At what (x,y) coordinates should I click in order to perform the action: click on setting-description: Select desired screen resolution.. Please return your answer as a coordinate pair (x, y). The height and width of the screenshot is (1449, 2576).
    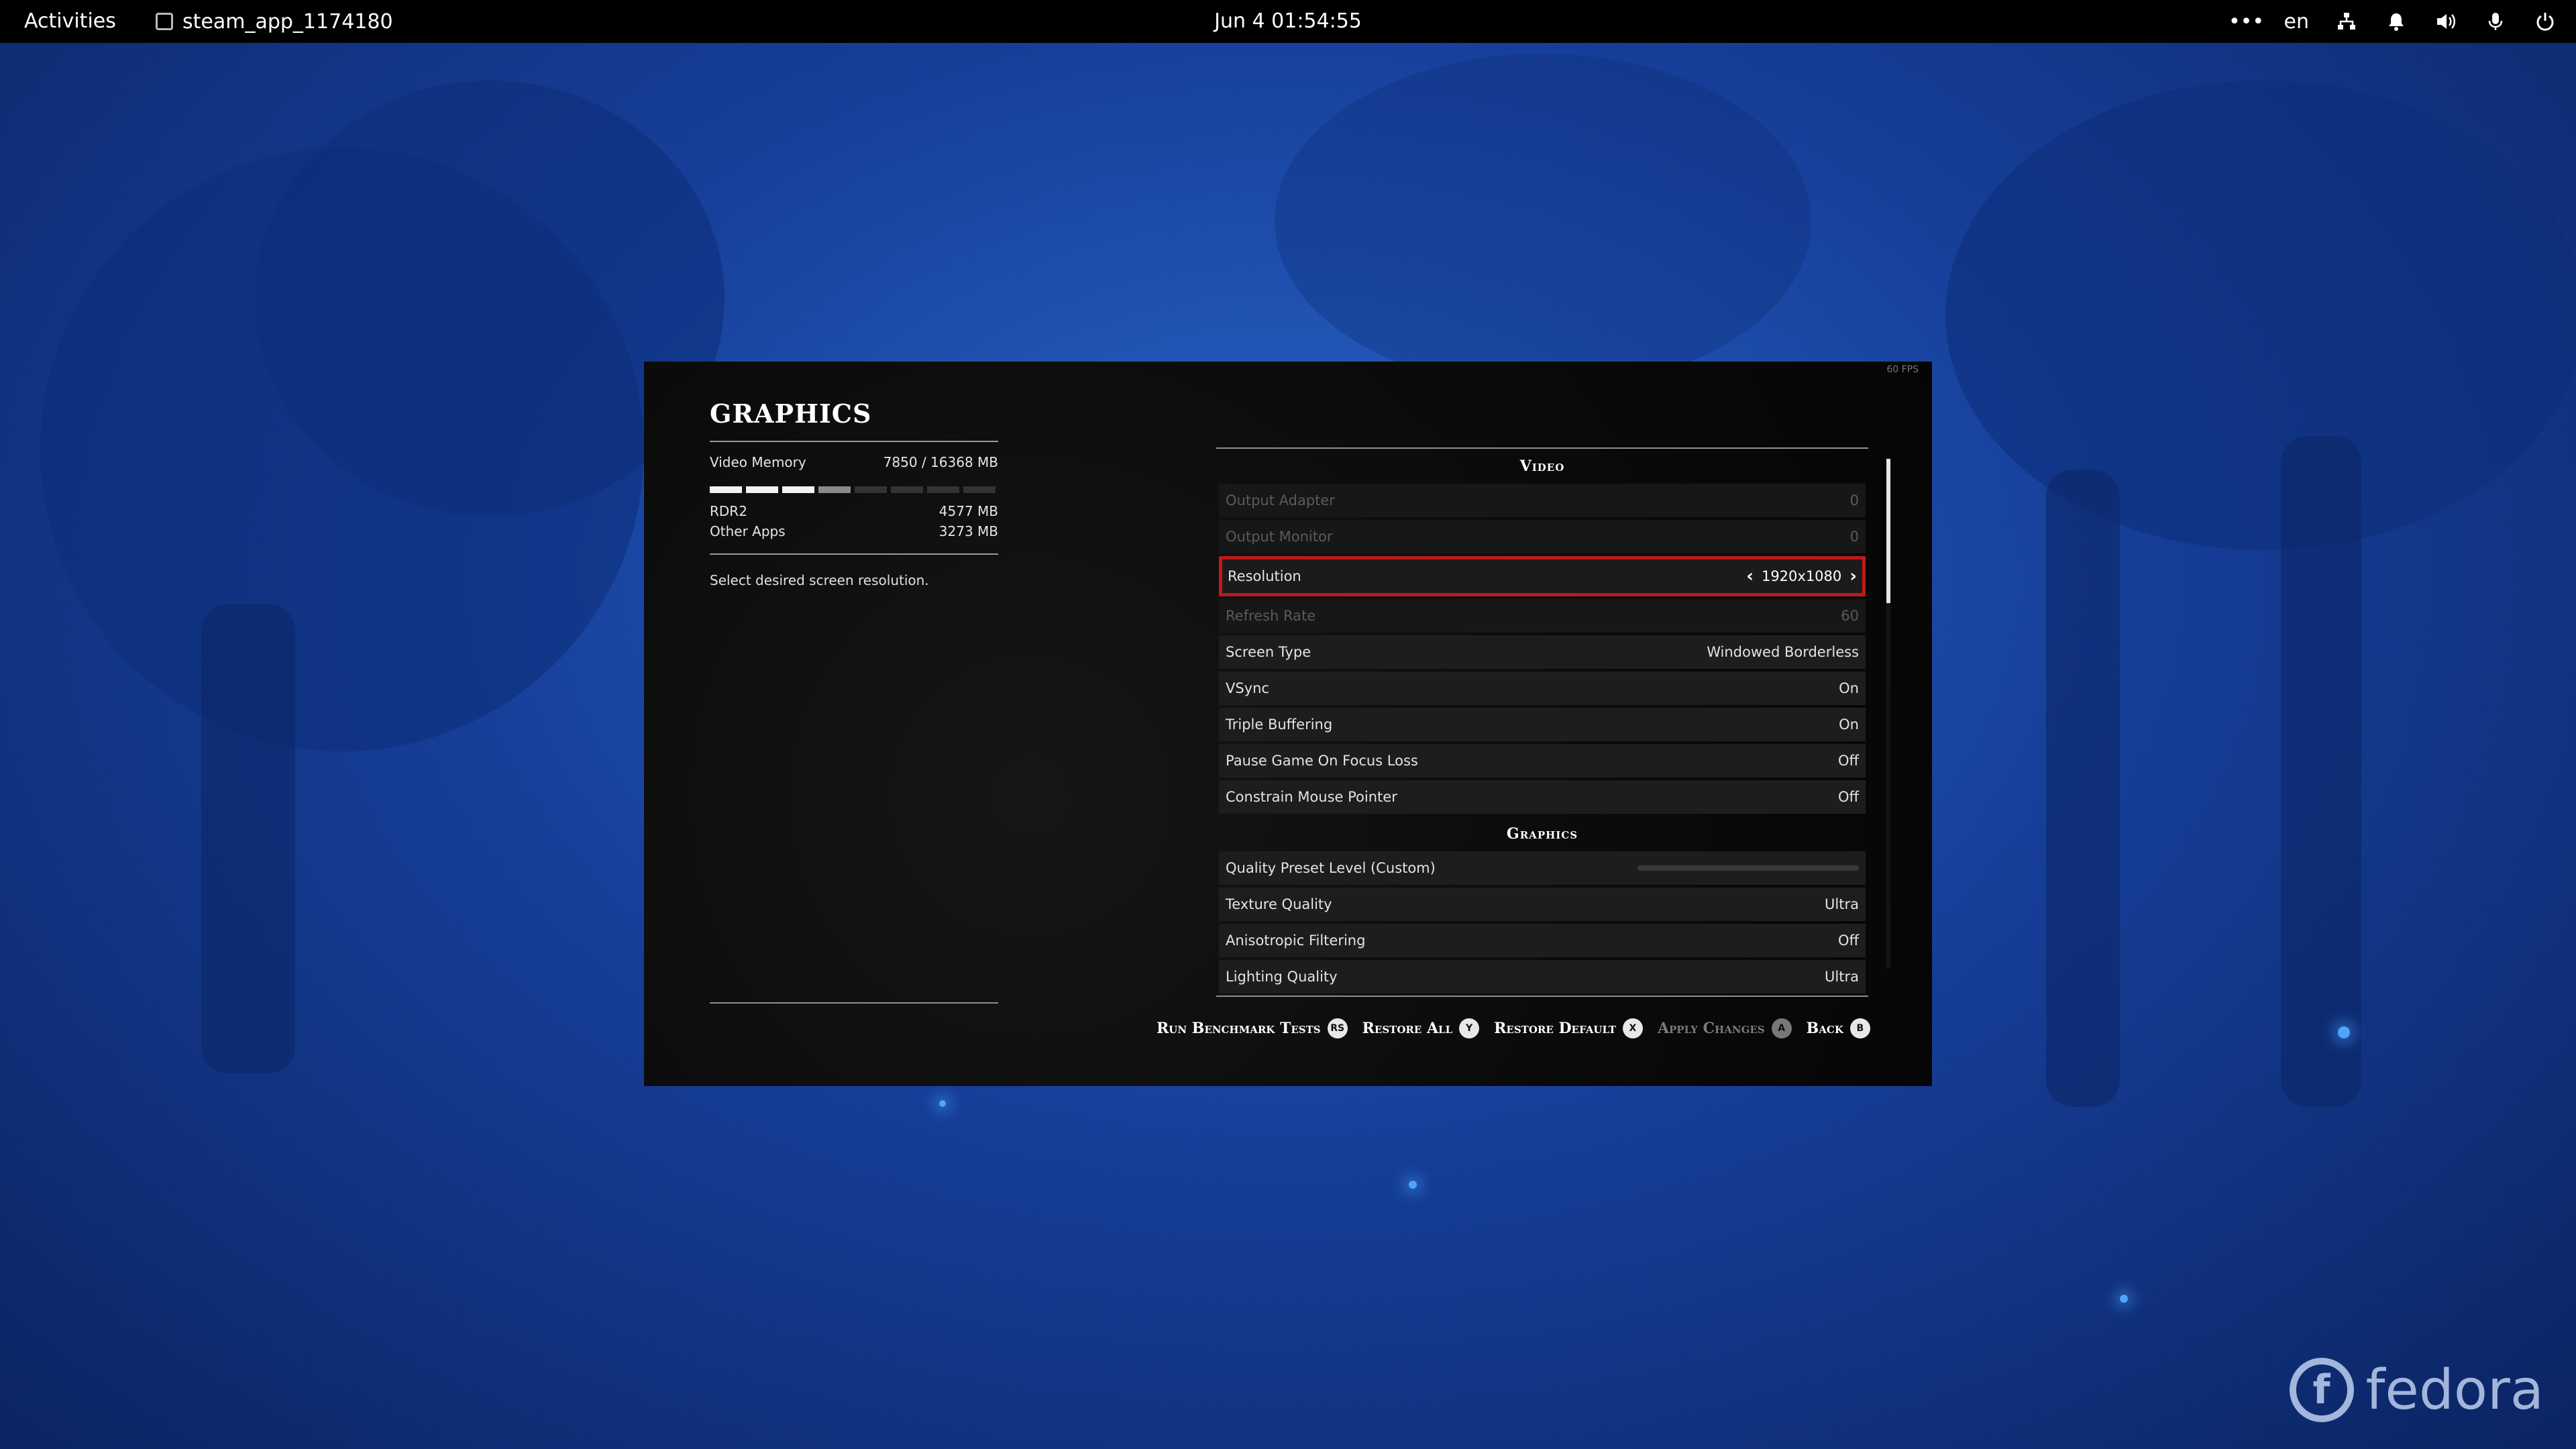
    Looking at the image, I should click on (819, 580).